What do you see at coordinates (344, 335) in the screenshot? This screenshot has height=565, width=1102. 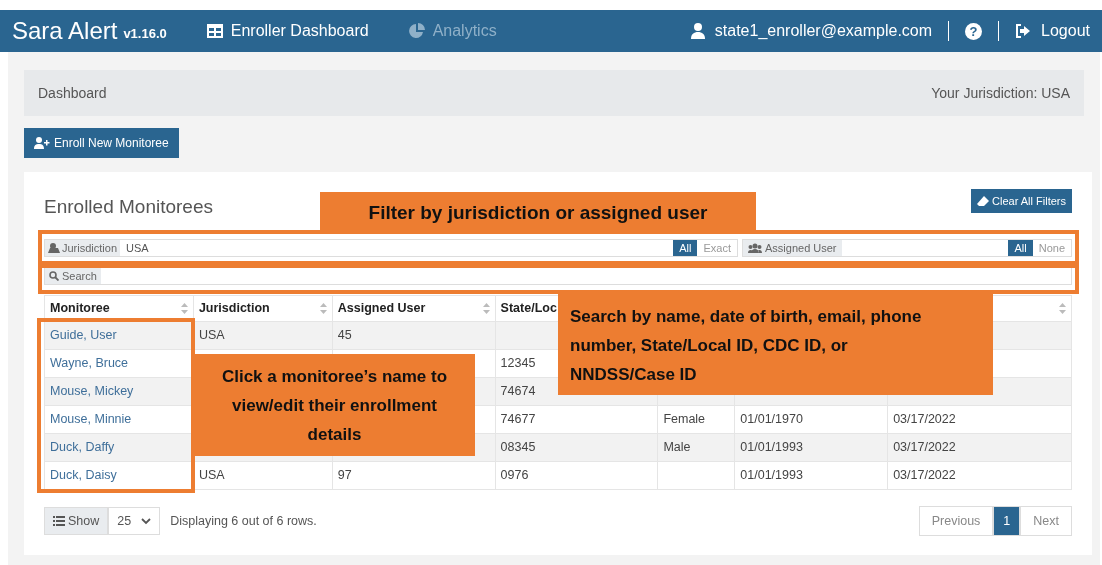 I see `table-cell: 45` at bounding box center [344, 335].